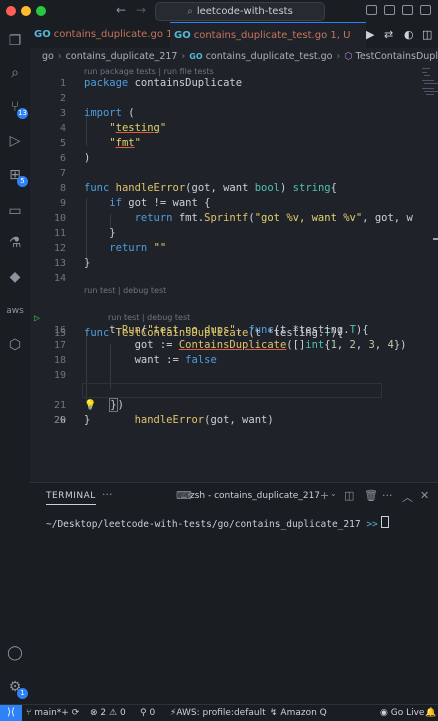 This screenshot has width=438, height=721. I want to click on forward-arrow-icon: →, so click(141, 10).